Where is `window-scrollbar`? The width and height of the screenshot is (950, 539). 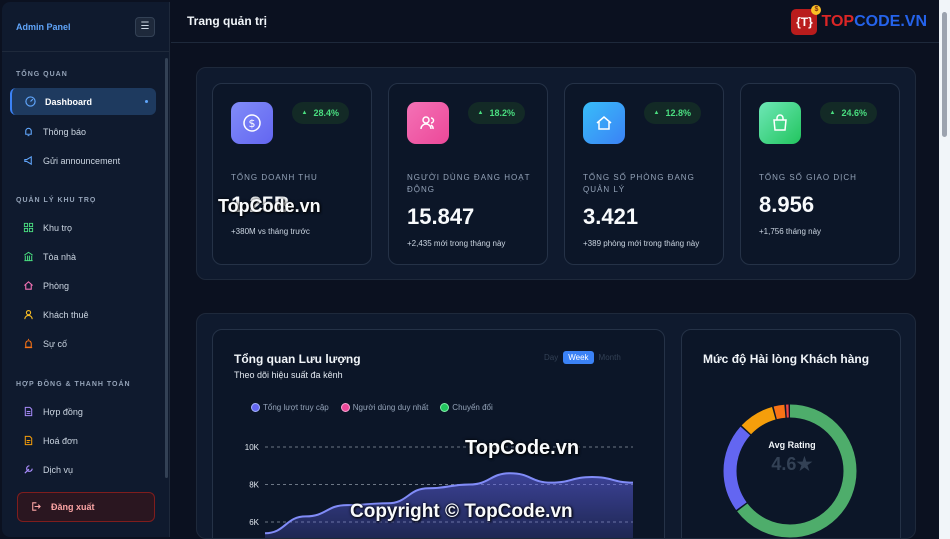
window-scrollbar is located at coordinates (944, 269).